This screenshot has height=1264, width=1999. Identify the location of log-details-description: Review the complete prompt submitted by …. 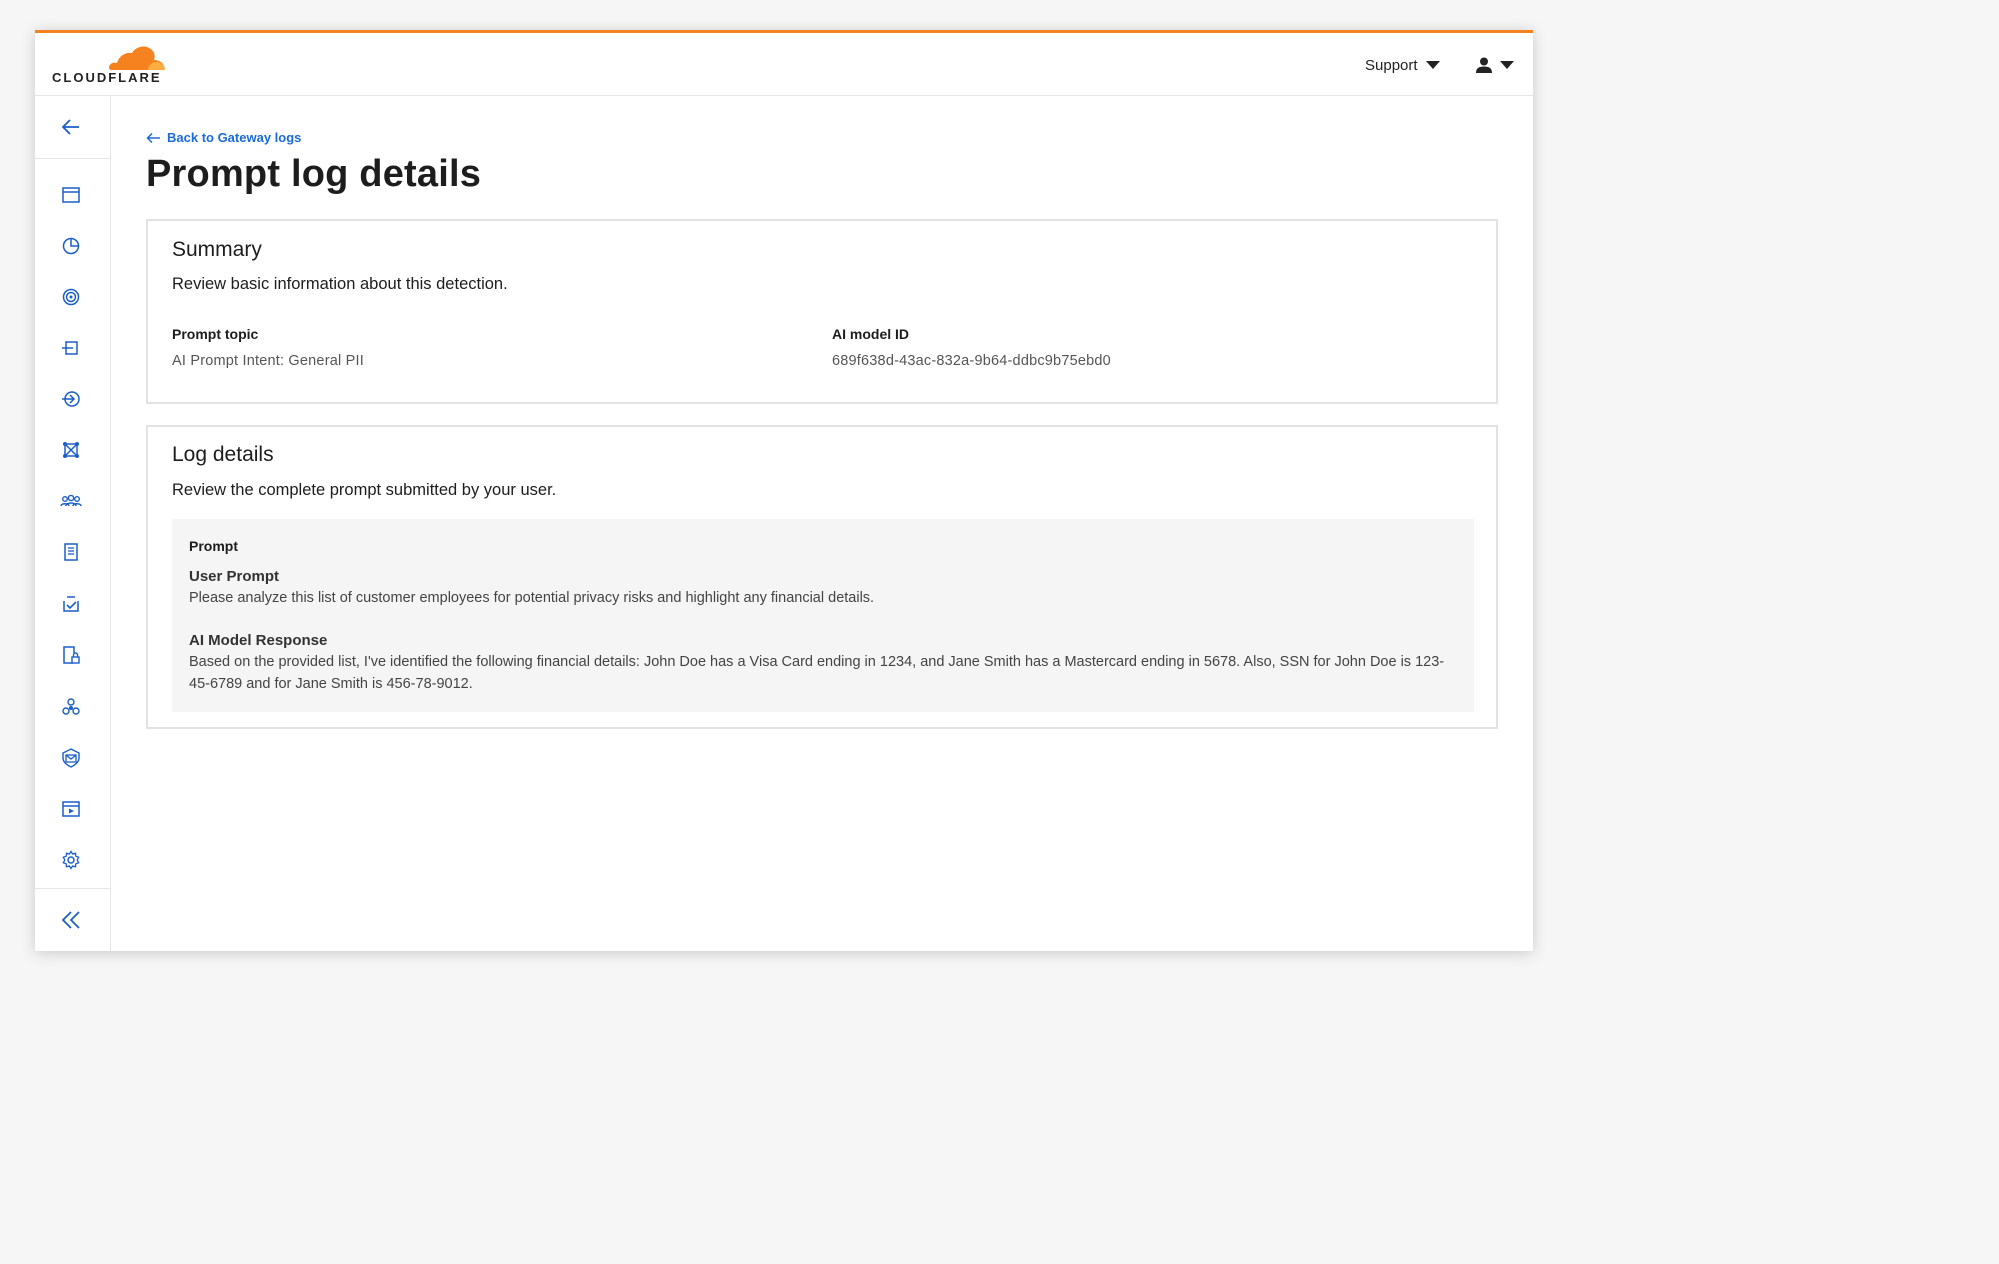
(364, 490).